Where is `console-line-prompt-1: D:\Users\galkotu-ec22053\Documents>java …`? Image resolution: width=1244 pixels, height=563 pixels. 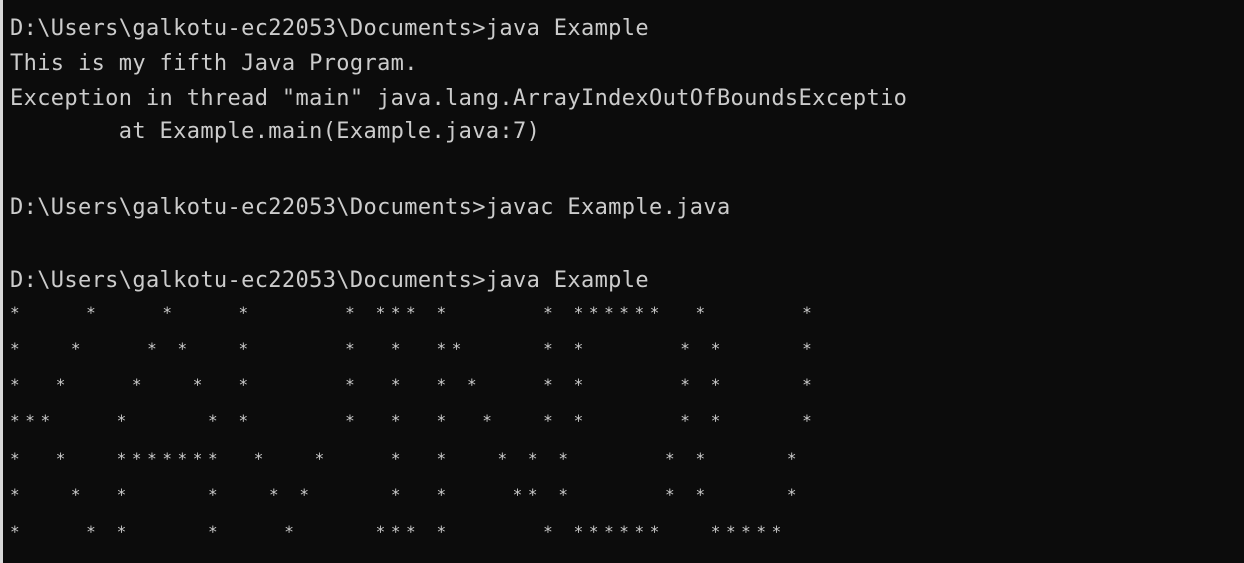
console-line-prompt-1: D:\Users\galkotu-ec22053\Documents>java … is located at coordinates (329, 28).